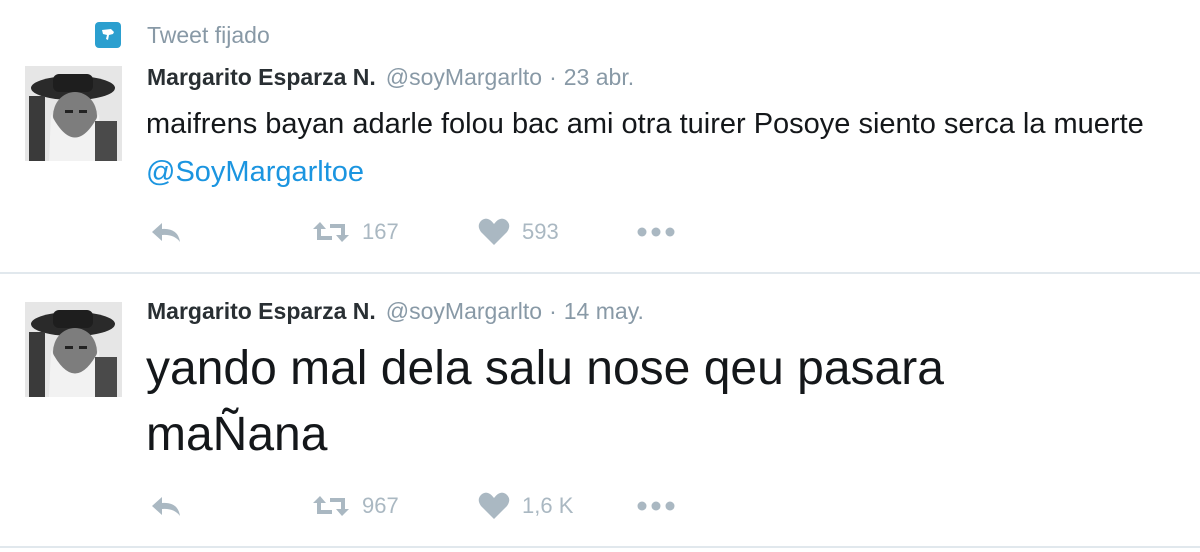 The height and width of the screenshot is (552, 1200). I want to click on tweet-actions: 167 593, so click(426, 232).